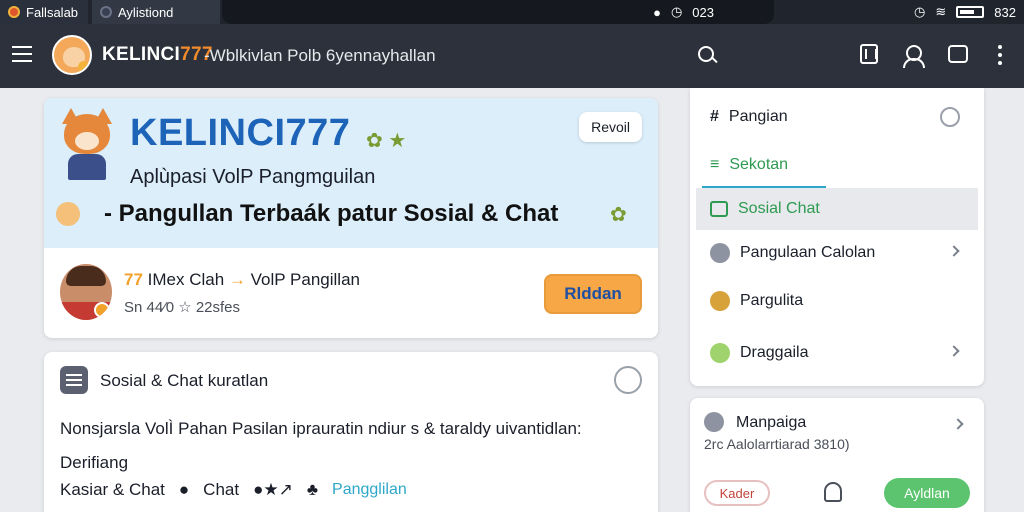  I want to click on mail-icon, so click(714, 422).